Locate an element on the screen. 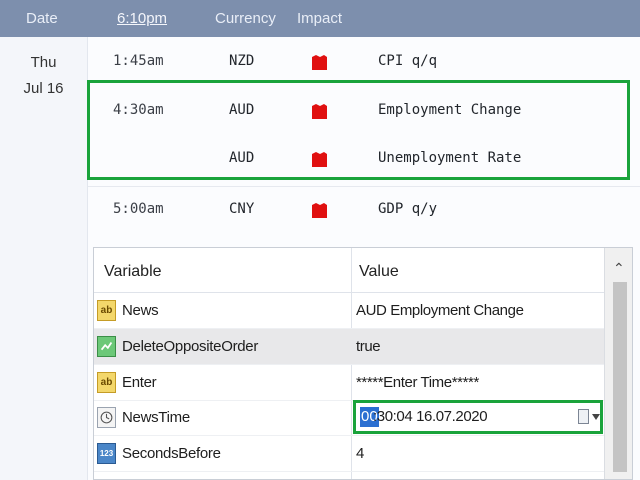  property-value: AUD Employment Change is located at coordinates (440, 310).